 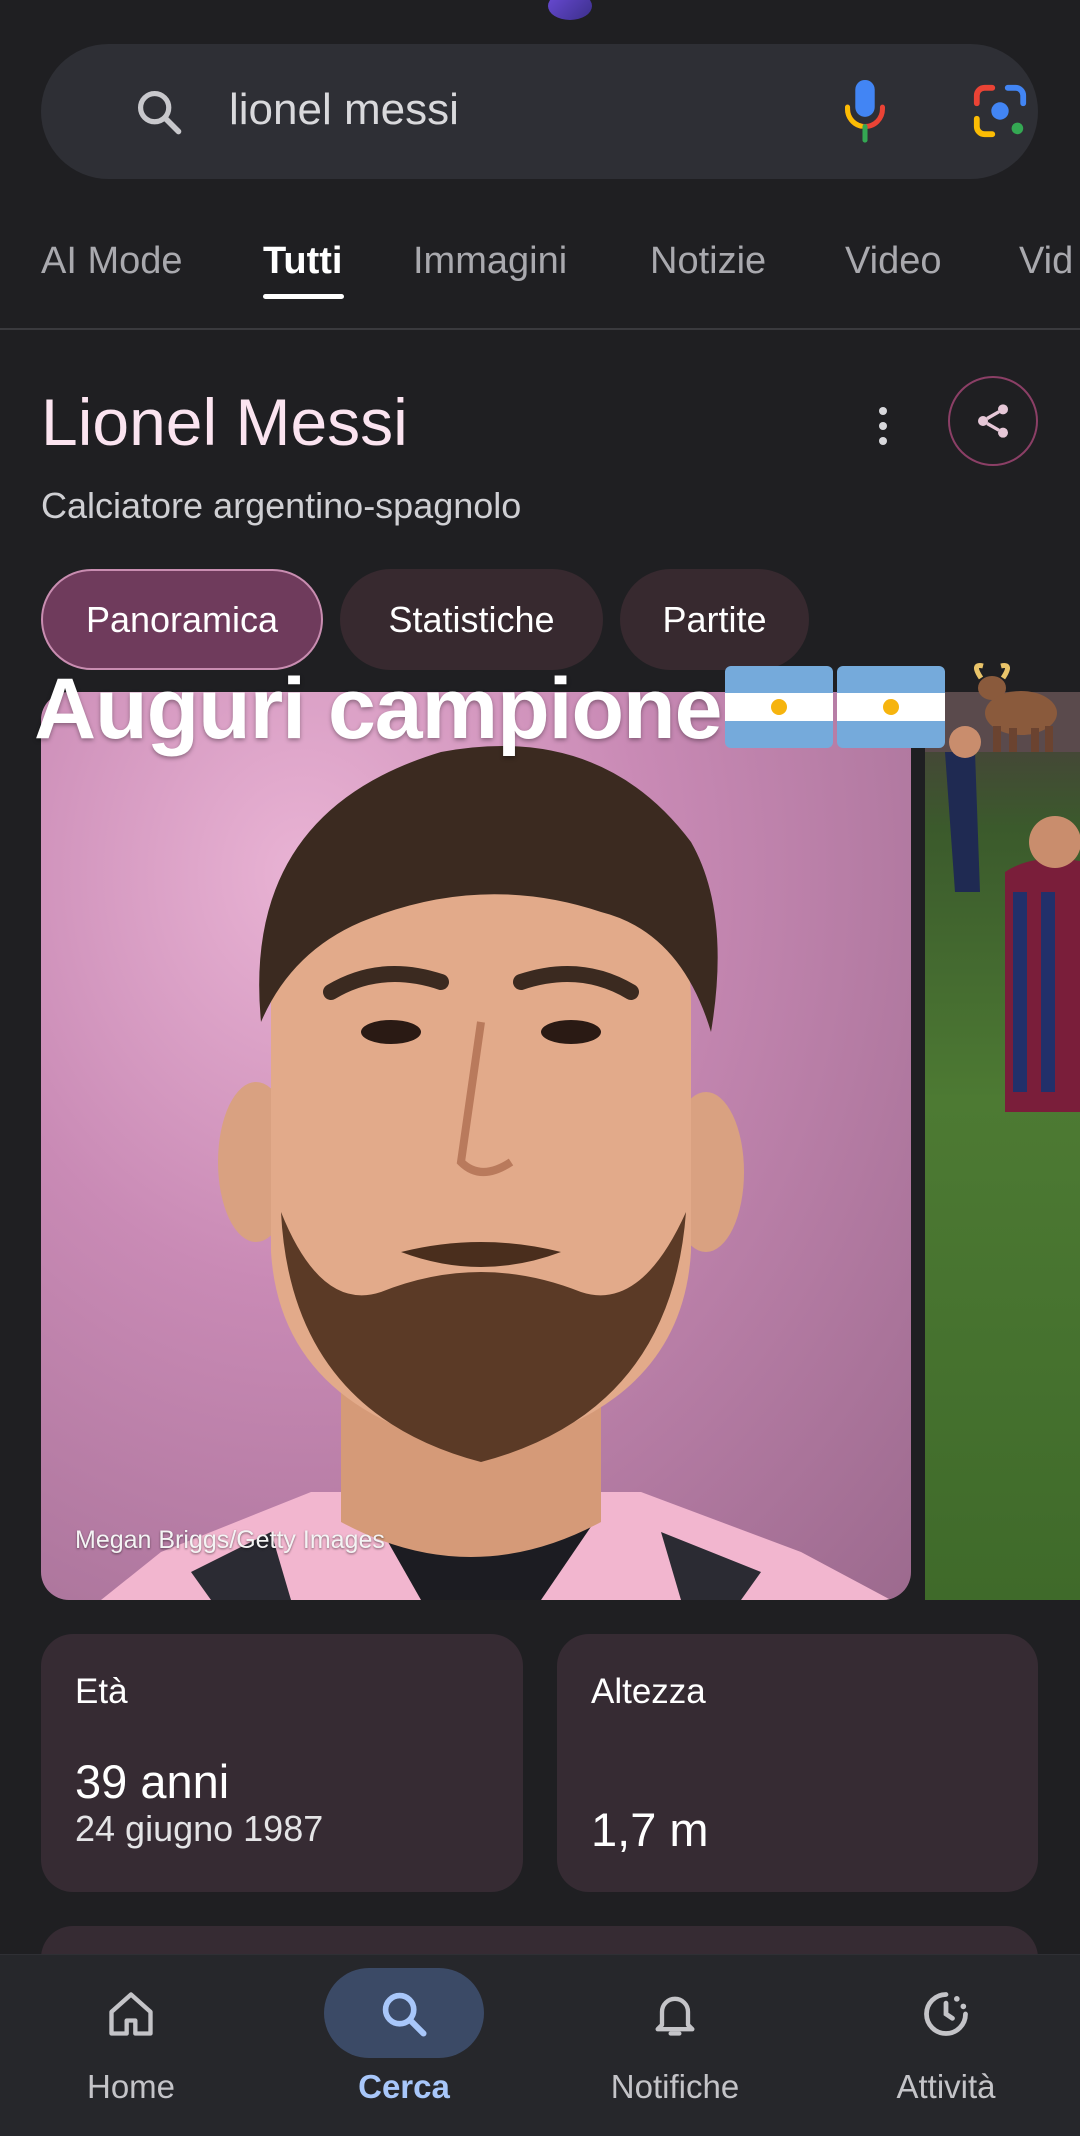 What do you see at coordinates (112, 261) in the screenshot?
I see `tab-ai-mode: AI Mode` at bounding box center [112, 261].